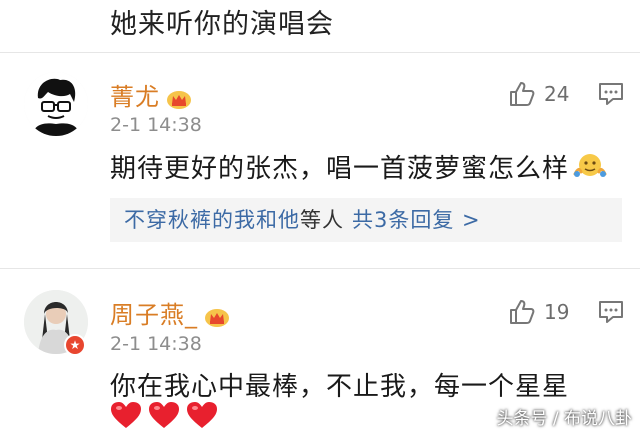  I want to click on reply-suffix: 等人, so click(322, 220).